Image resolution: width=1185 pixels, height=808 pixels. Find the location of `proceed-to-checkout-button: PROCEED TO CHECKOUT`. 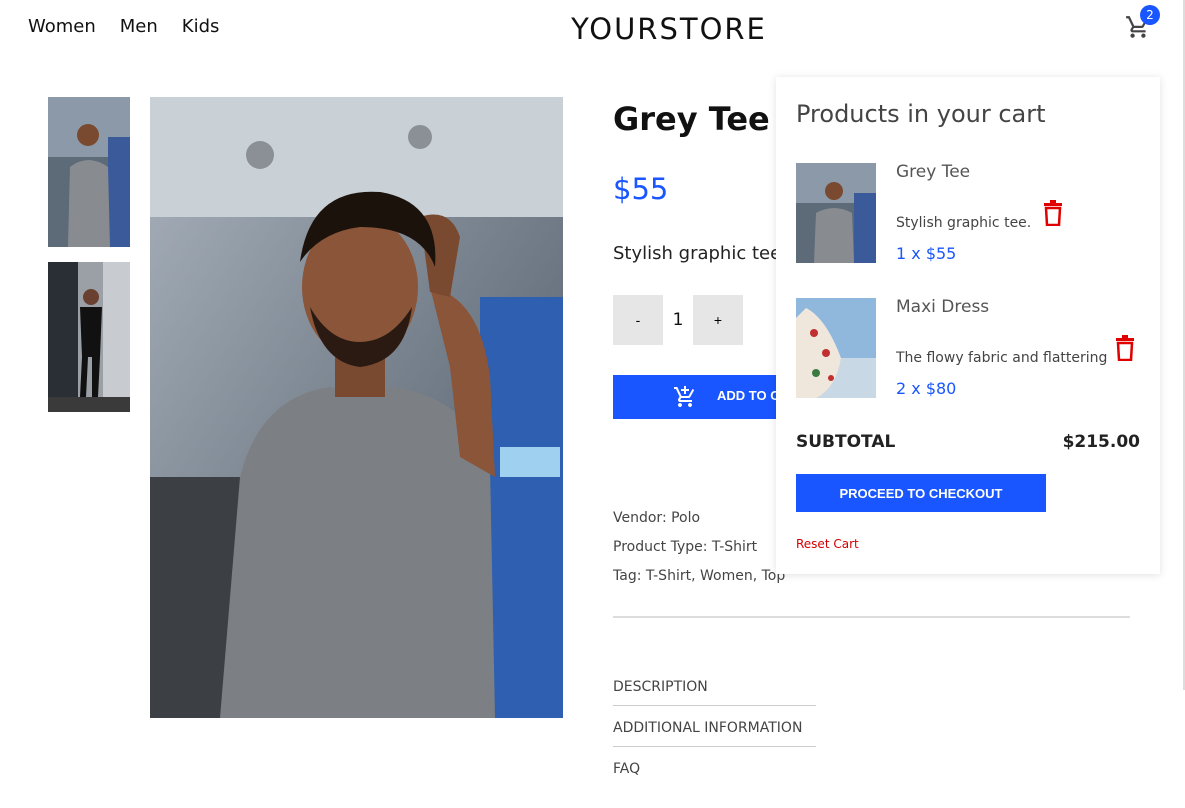

proceed-to-checkout-button: PROCEED TO CHECKOUT is located at coordinates (921, 493).